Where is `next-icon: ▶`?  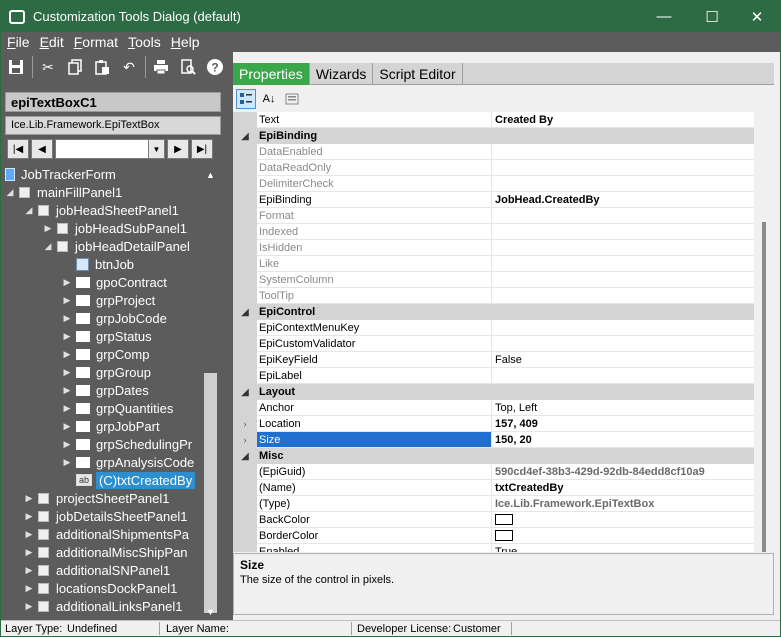 next-icon: ▶ is located at coordinates (178, 149).